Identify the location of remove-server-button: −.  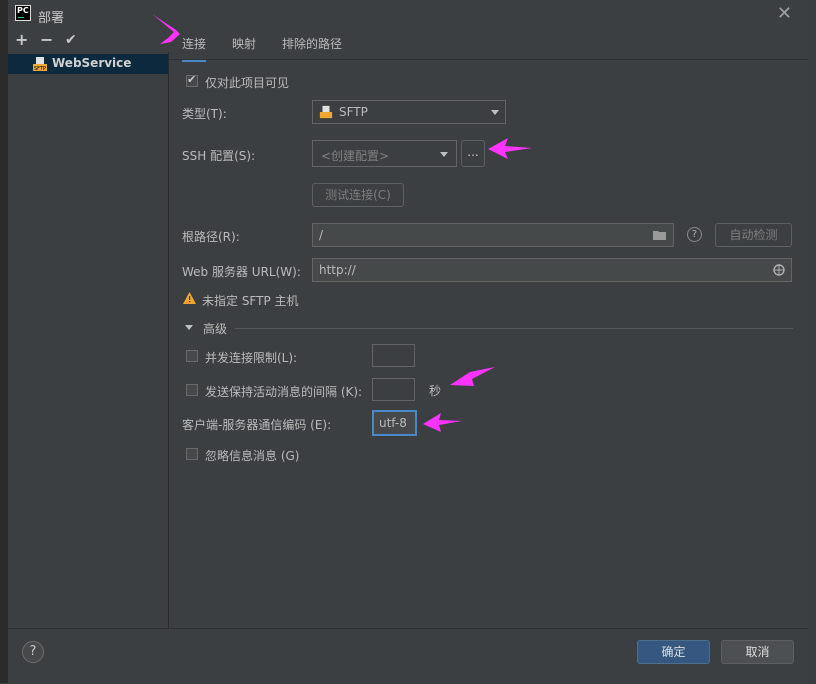
(46, 40).